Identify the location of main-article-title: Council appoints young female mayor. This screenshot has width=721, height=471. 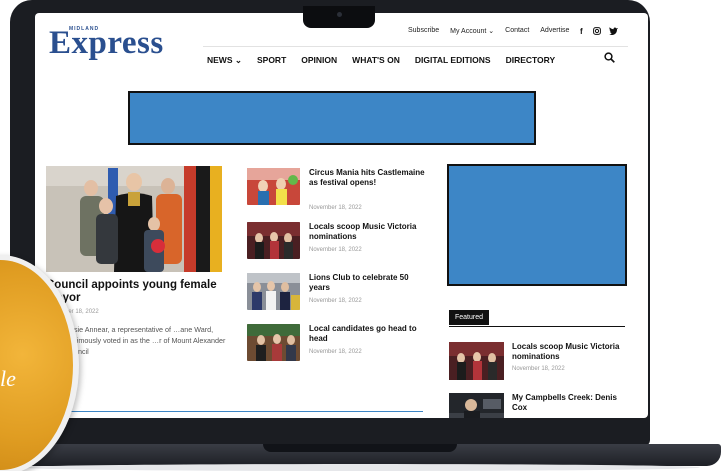
(136, 292).